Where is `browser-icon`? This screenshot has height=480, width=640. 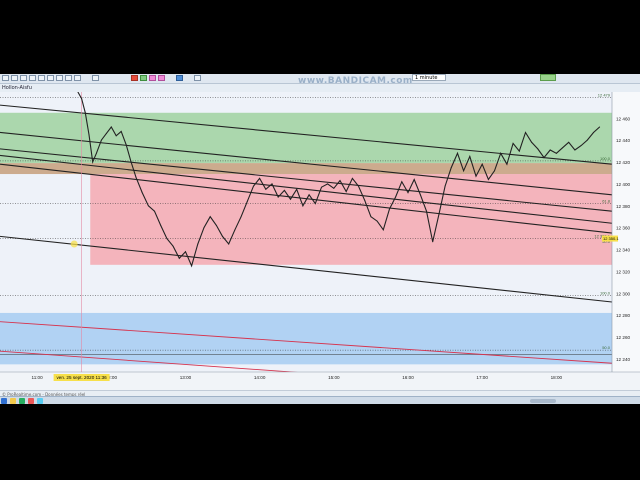 browser-icon is located at coordinates (22, 401).